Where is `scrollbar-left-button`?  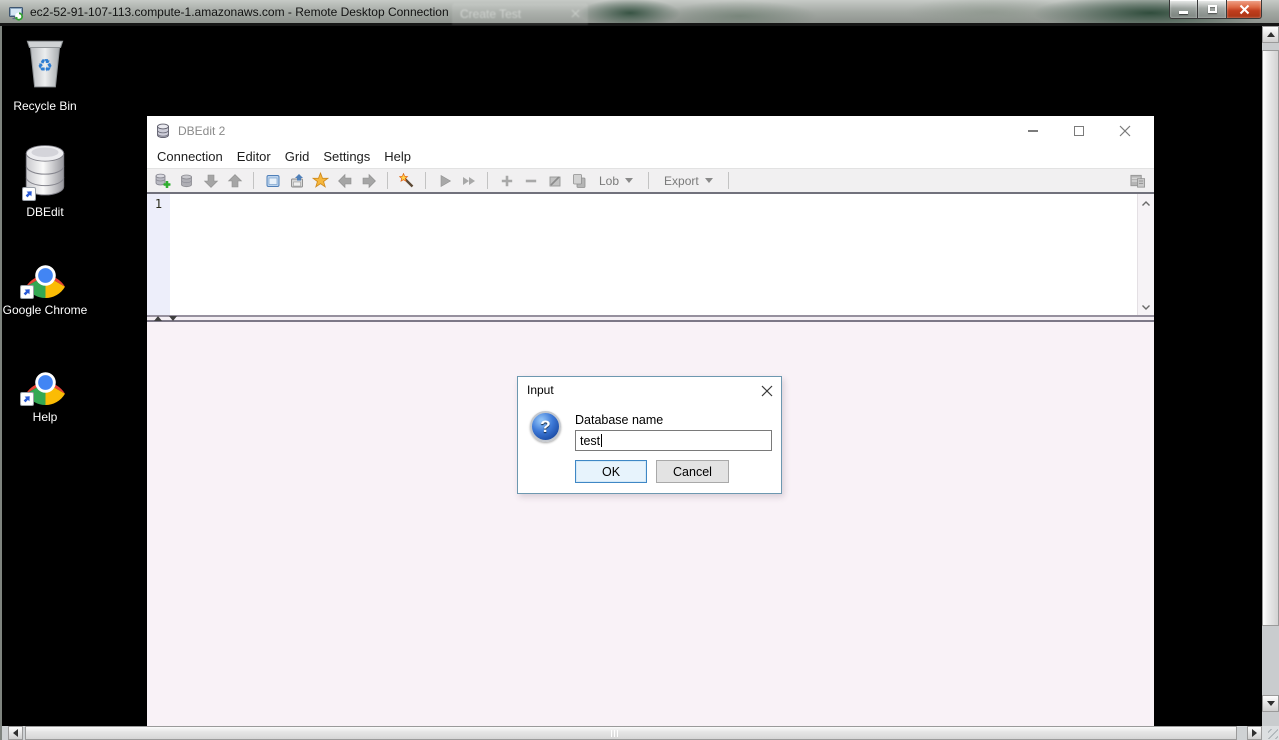
scrollbar-left-button is located at coordinates (15, 733).